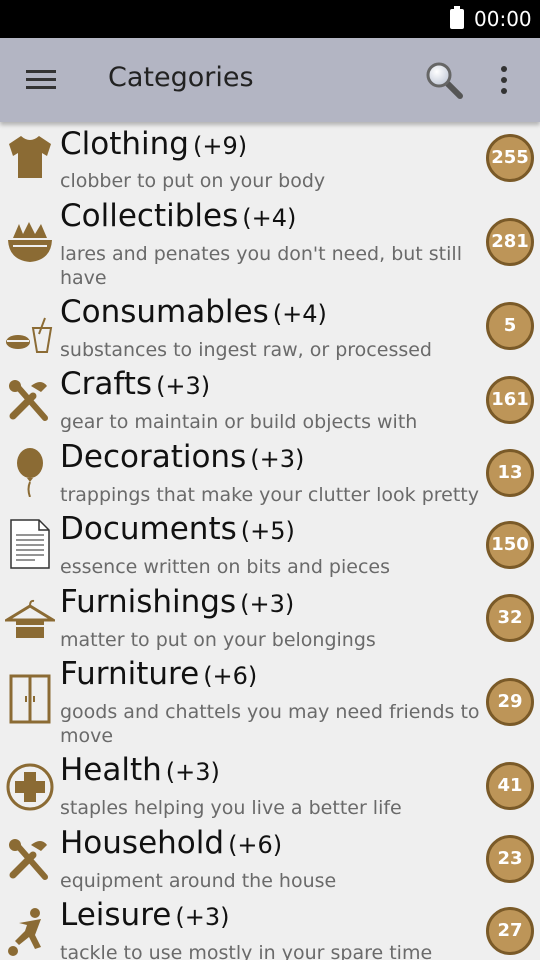  Describe the element at coordinates (270, 80) in the screenshot. I see `app-bar: Categories` at that location.